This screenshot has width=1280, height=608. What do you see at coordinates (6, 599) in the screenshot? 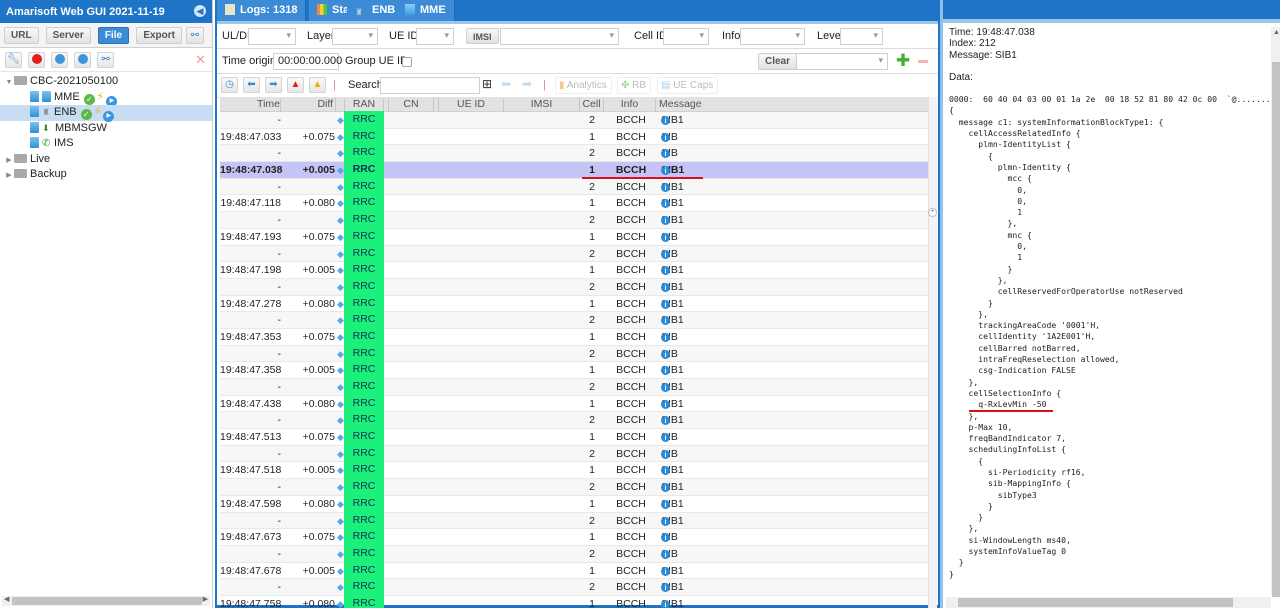
I see `scroll-left-icon: ◀` at bounding box center [6, 599].